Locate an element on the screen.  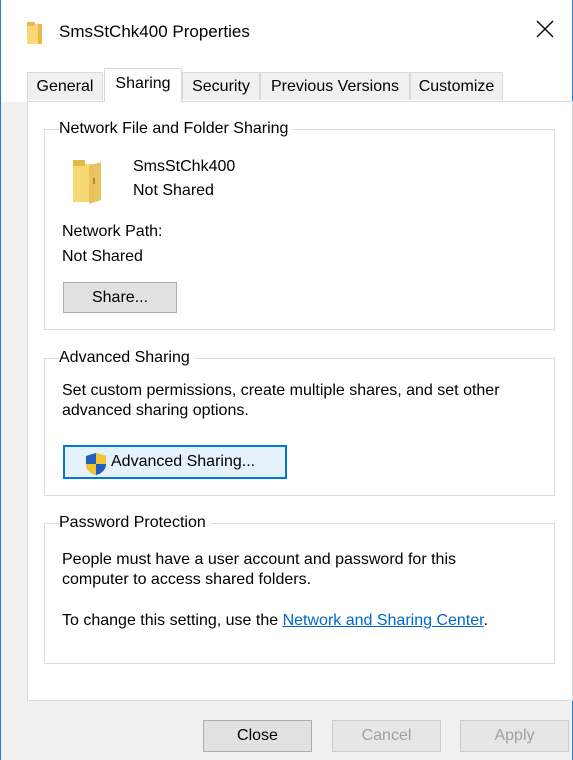
uac-shield-icon is located at coordinates (96, 469).